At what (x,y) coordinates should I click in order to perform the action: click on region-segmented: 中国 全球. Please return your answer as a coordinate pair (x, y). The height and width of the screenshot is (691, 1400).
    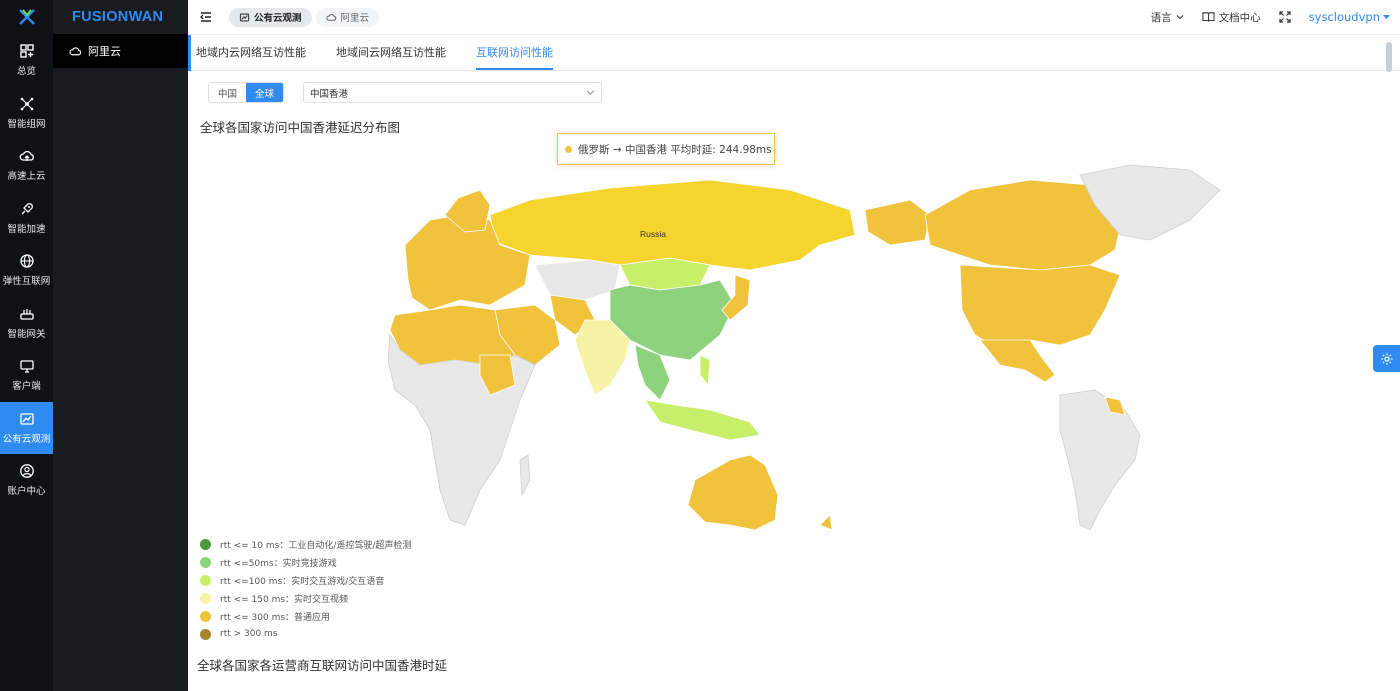
    Looking at the image, I should click on (246, 92).